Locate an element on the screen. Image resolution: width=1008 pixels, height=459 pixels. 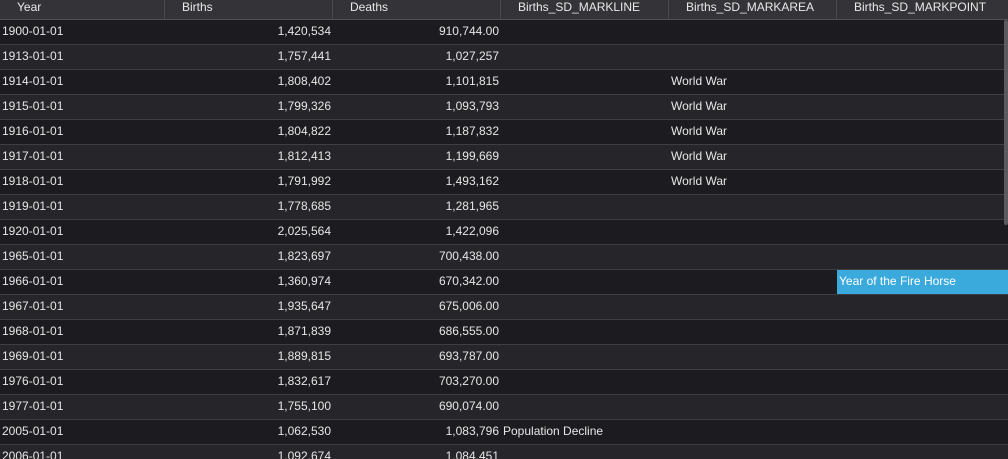
table-row: 1919-01-01 1,778,685 1,281,965 is located at coordinates (504, 207).